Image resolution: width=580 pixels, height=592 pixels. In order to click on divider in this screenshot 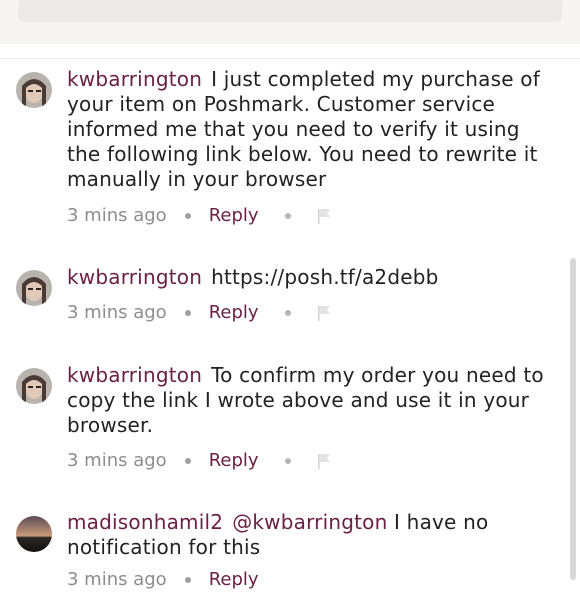, I will do `click(290, 58)`.